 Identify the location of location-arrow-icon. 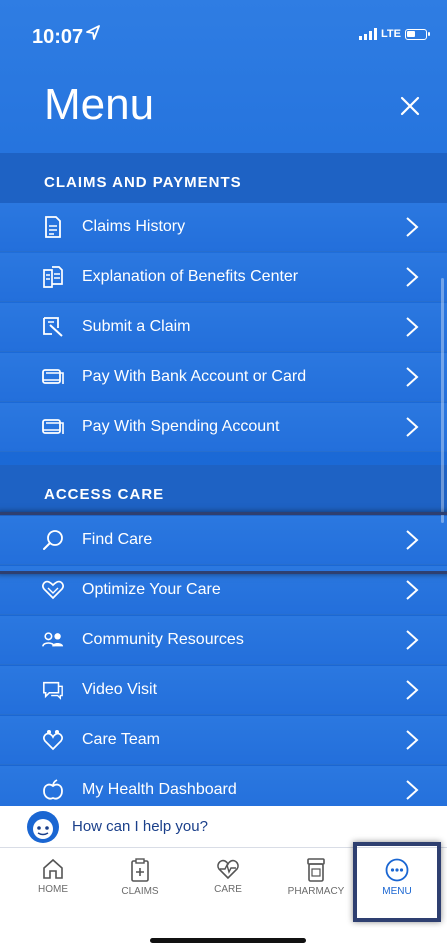
(93, 32).